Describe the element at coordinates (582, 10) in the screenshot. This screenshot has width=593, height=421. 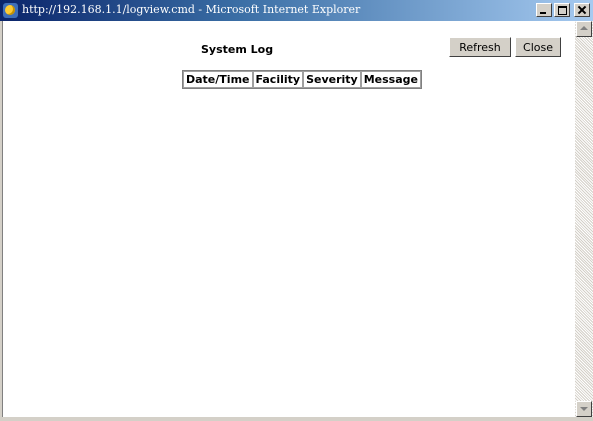
I see `close-window-button` at that location.